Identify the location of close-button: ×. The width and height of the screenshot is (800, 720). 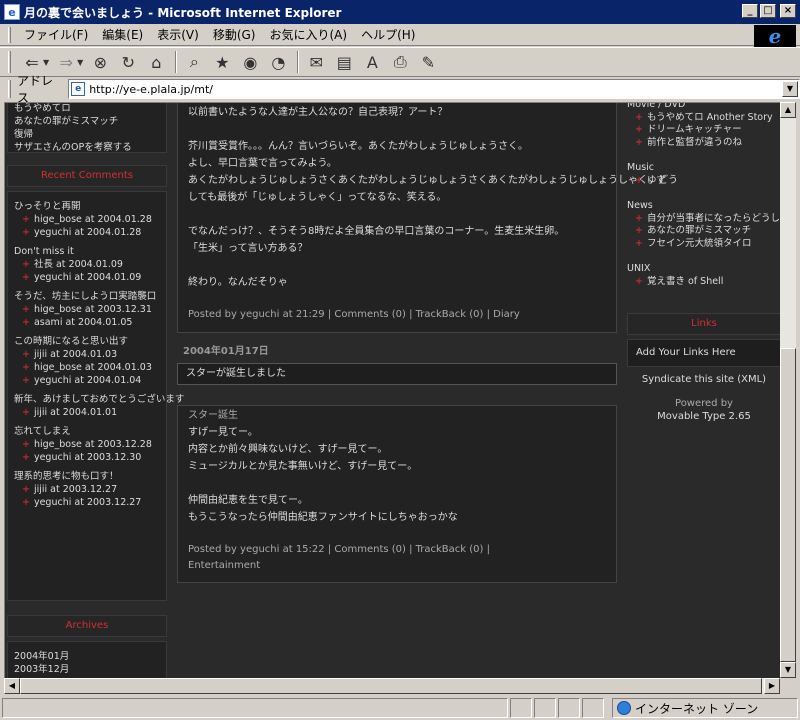
(788, 11).